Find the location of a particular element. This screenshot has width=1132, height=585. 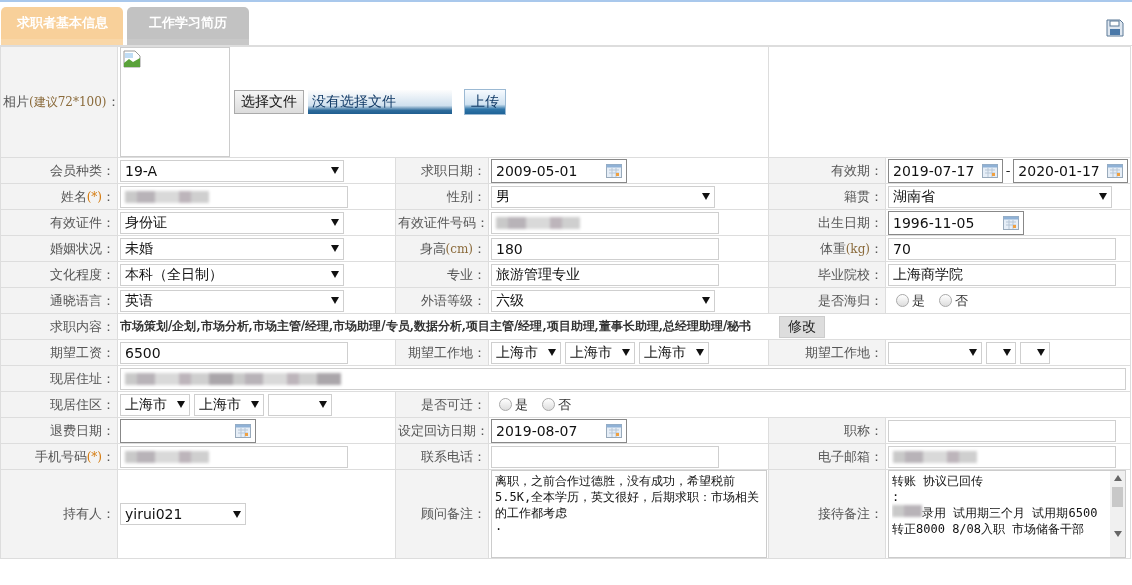

field-label: 顾问备注： is located at coordinates (453, 513).